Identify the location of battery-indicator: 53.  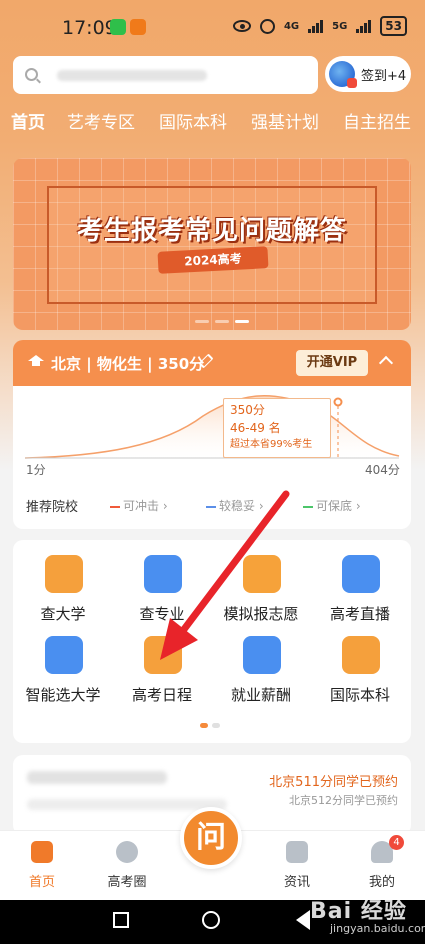
(393, 26).